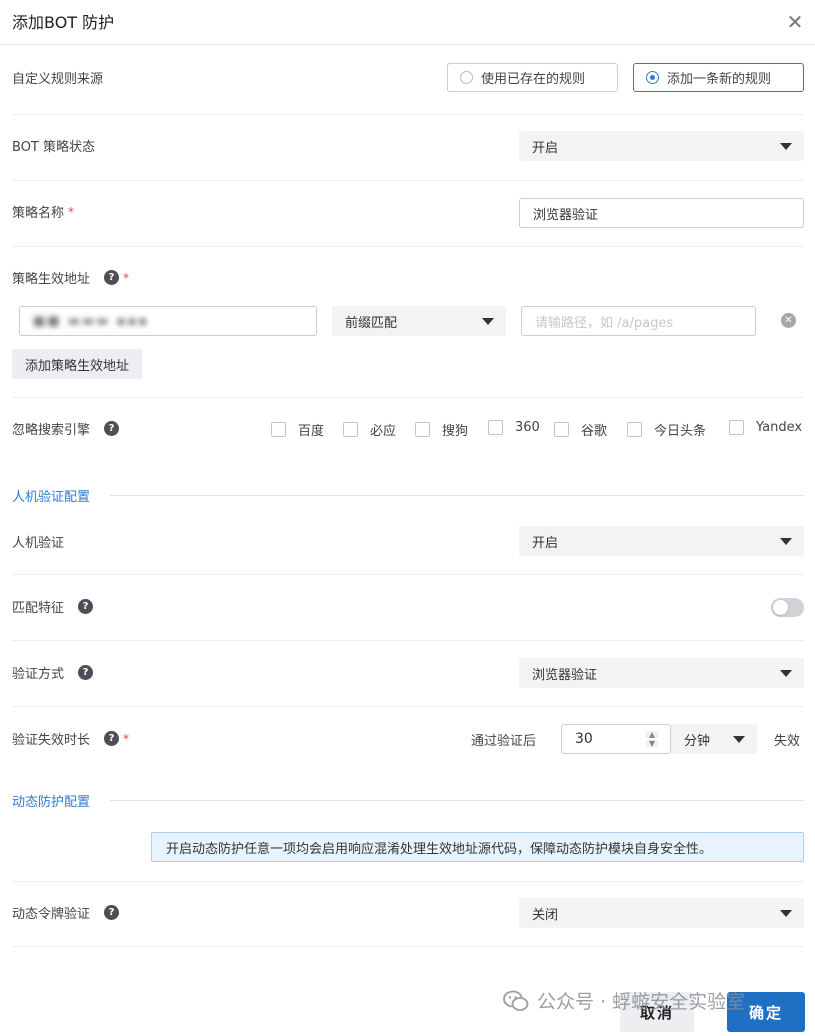 Image resolution: width=815 pixels, height=1036 pixels. What do you see at coordinates (545, 543) in the screenshot?
I see `captcha-value: 开启` at bounding box center [545, 543].